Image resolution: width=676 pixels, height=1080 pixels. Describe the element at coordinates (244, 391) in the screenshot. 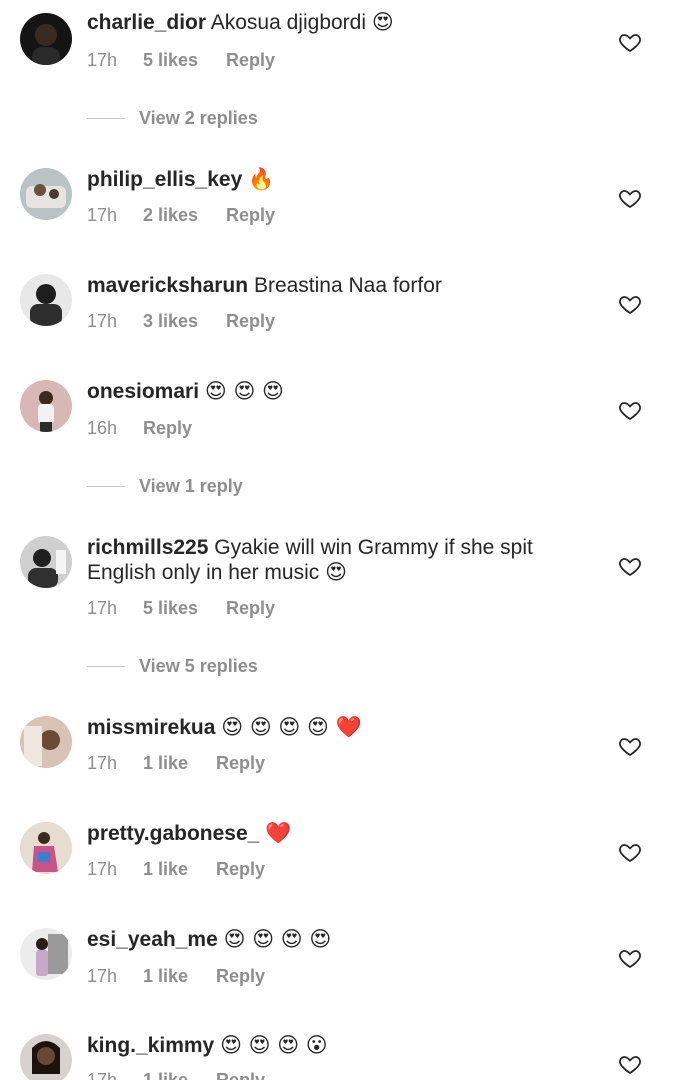

I see `comment-emoji: 😍 😍 😍` at that location.